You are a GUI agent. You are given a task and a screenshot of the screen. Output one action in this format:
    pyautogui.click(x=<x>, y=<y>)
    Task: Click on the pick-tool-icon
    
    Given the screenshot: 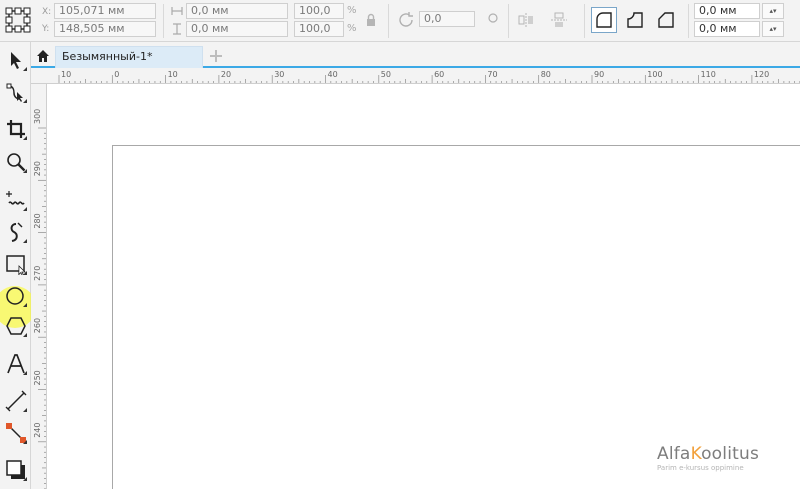 What is the action you would take?
    pyautogui.click(x=15, y=60)
    